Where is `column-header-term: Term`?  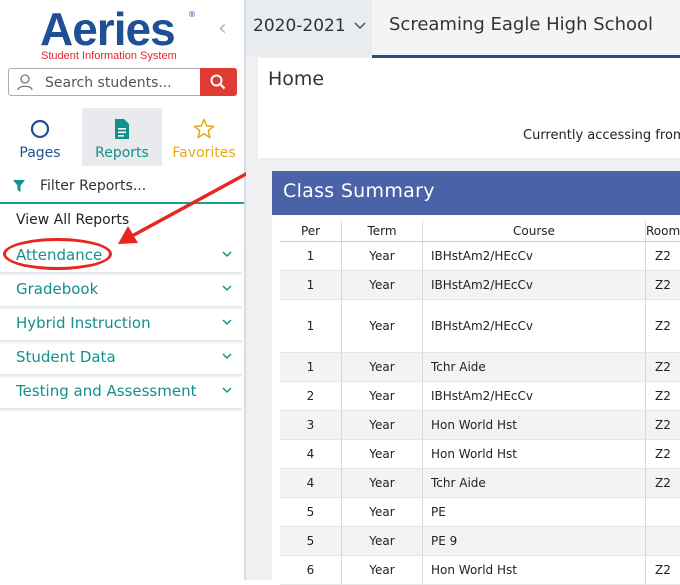
column-header-term: Term is located at coordinates (382, 231).